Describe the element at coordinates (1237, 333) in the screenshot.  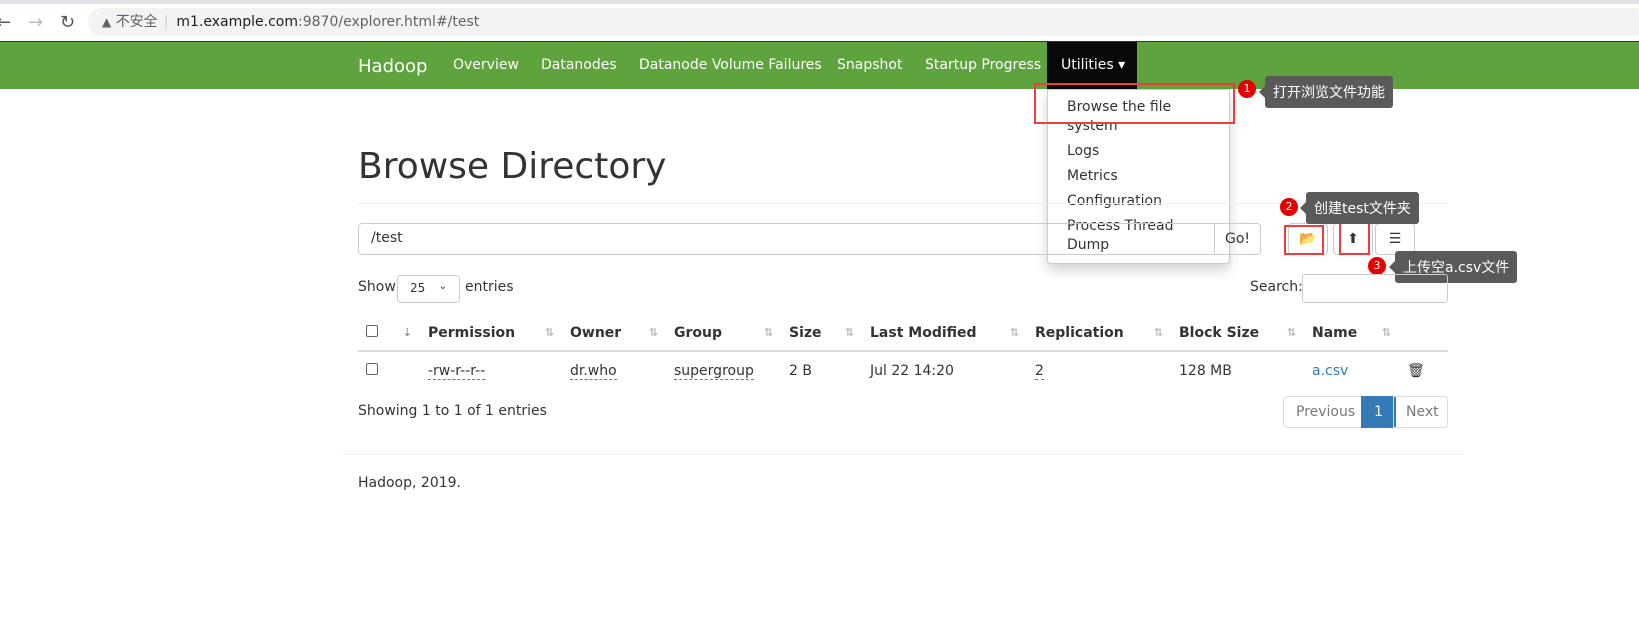
I see `col-block-size: Block Size ⇅` at that location.